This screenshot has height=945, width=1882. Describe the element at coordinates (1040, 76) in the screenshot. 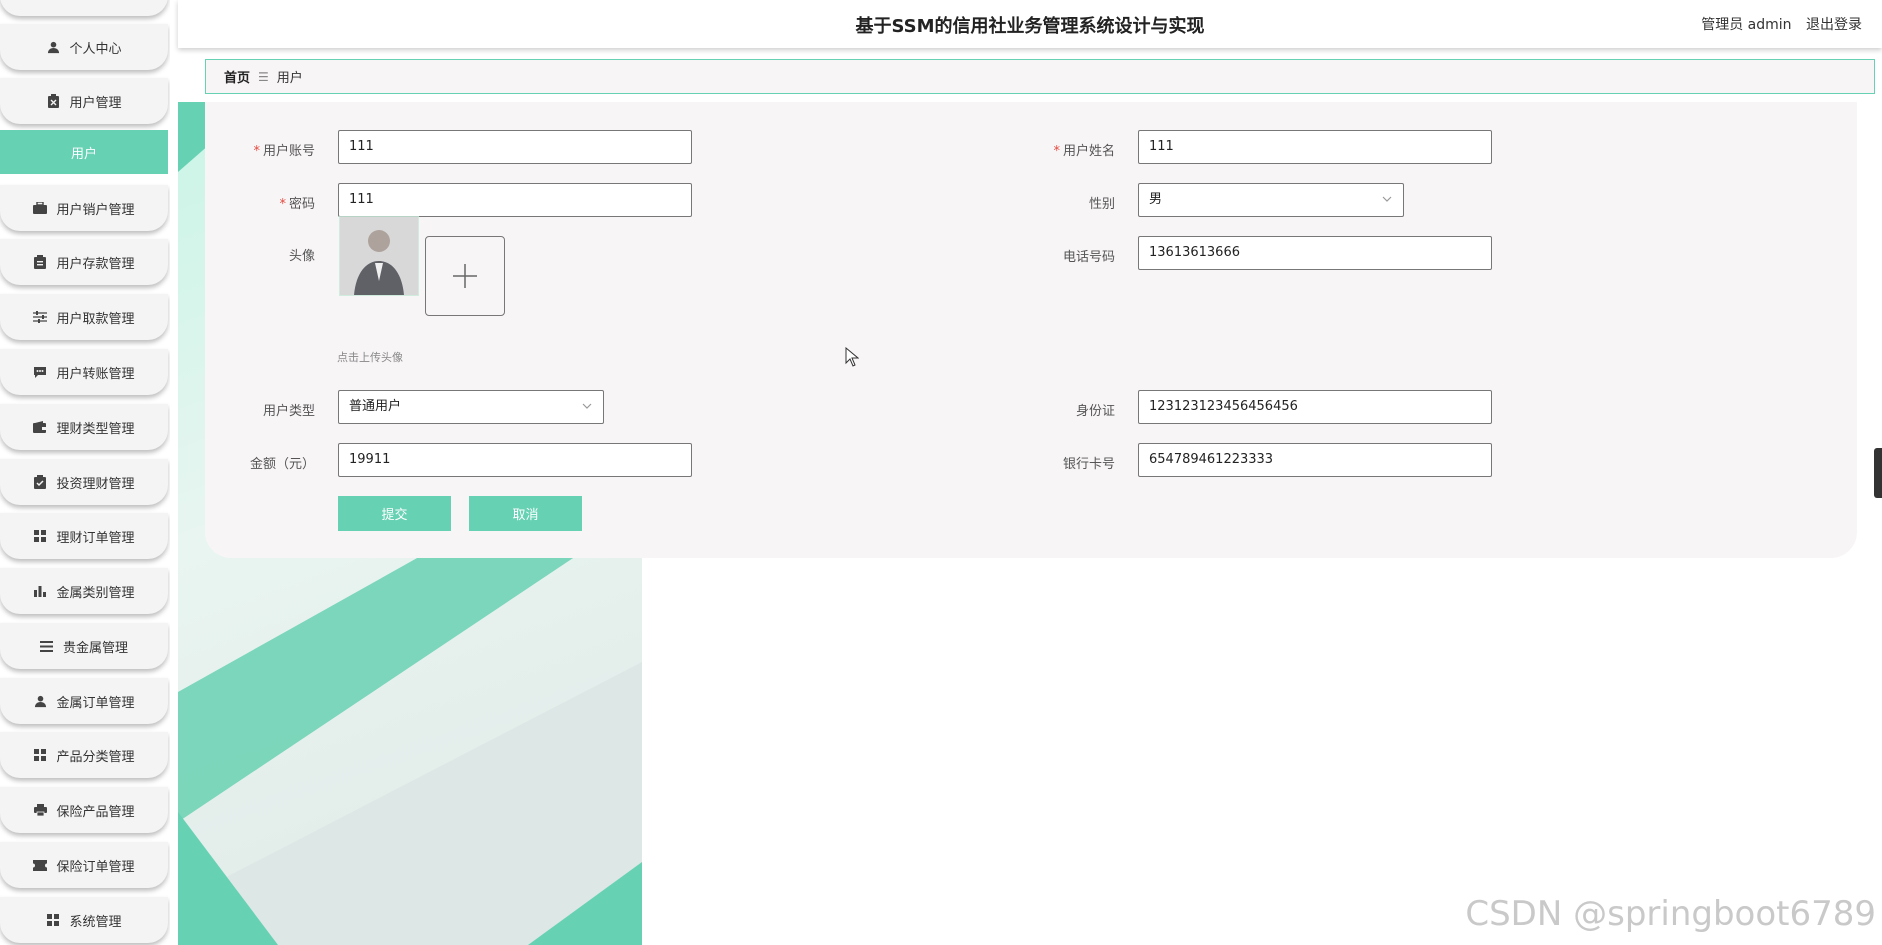

I see `breadcrumb: 首页 ☰ 用户` at that location.